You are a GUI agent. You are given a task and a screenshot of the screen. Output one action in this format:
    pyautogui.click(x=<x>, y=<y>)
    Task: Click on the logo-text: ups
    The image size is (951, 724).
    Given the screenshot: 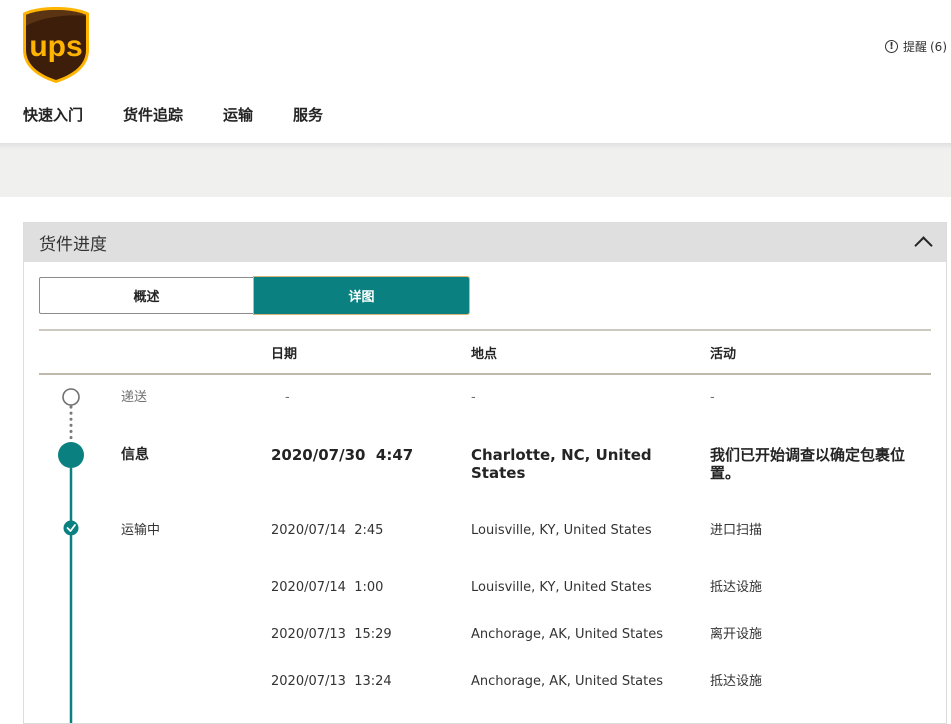 What is the action you would take?
    pyautogui.click(x=55, y=46)
    